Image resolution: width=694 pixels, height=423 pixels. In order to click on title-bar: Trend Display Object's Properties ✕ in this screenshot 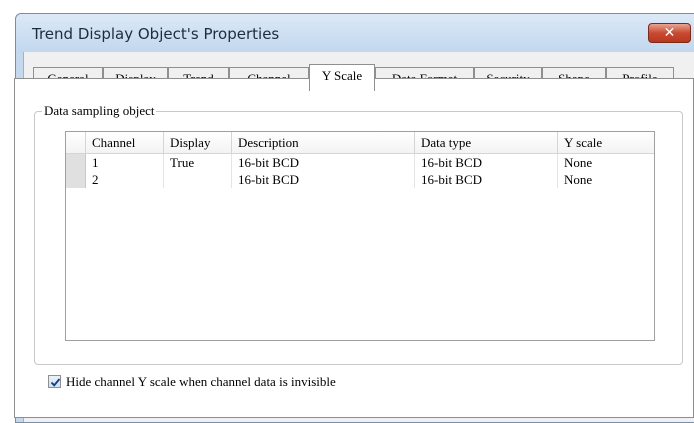, I will do `click(355, 33)`.